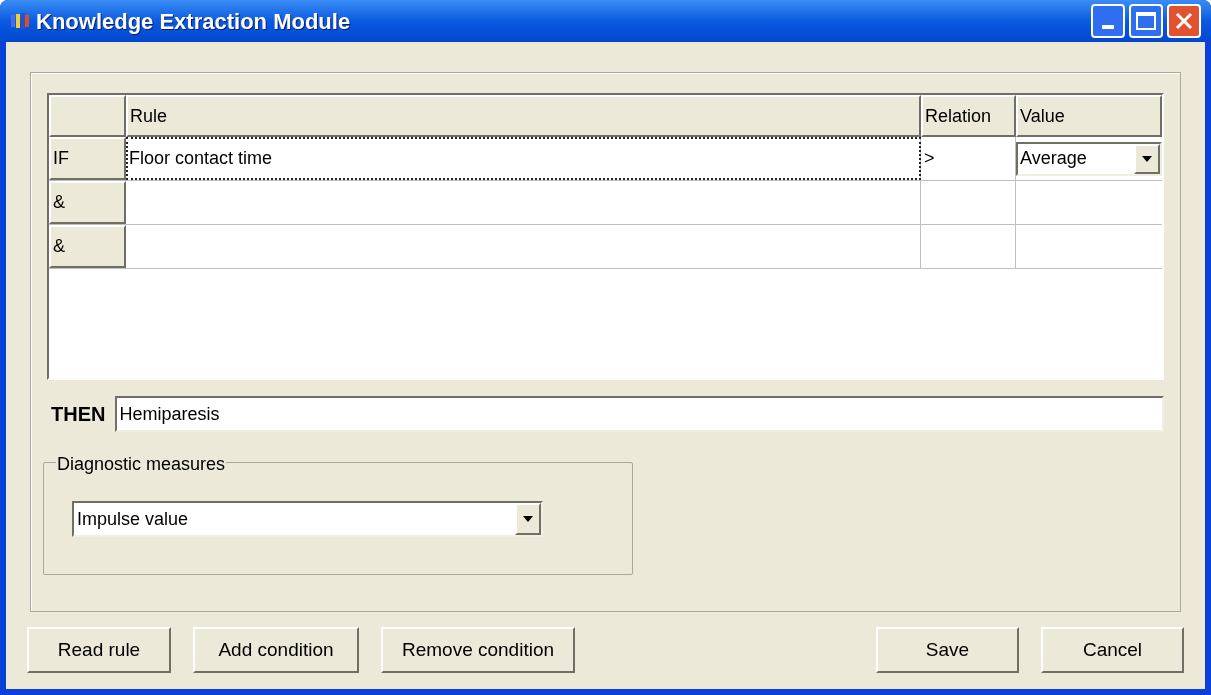 The image size is (1211, 695). I want to click on column-header: Relation, so click(968, 116).